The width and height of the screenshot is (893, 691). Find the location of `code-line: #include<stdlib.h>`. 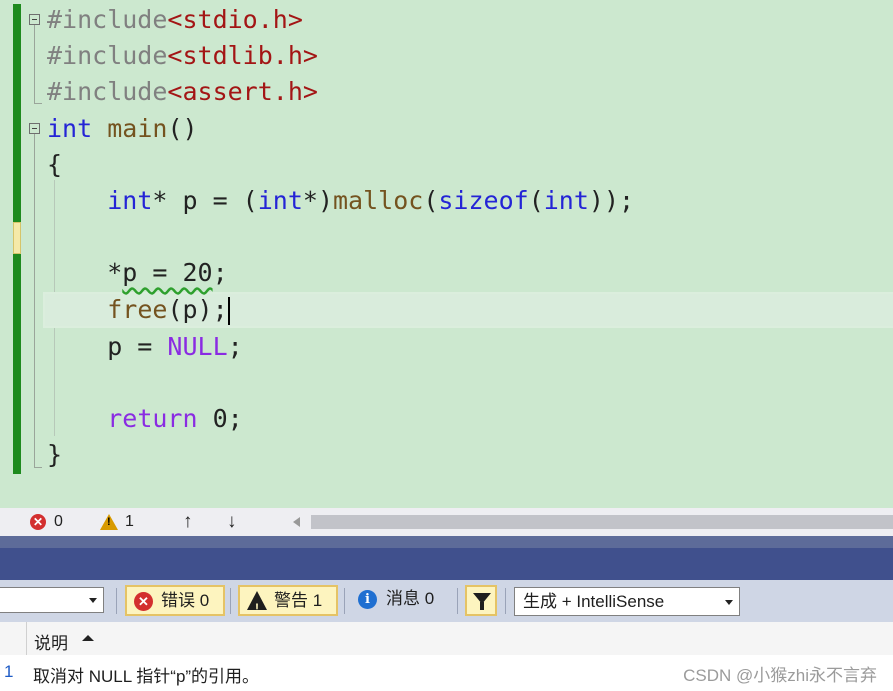

code-line: #include<stdlib.h> is located at coordinates (182, 56).